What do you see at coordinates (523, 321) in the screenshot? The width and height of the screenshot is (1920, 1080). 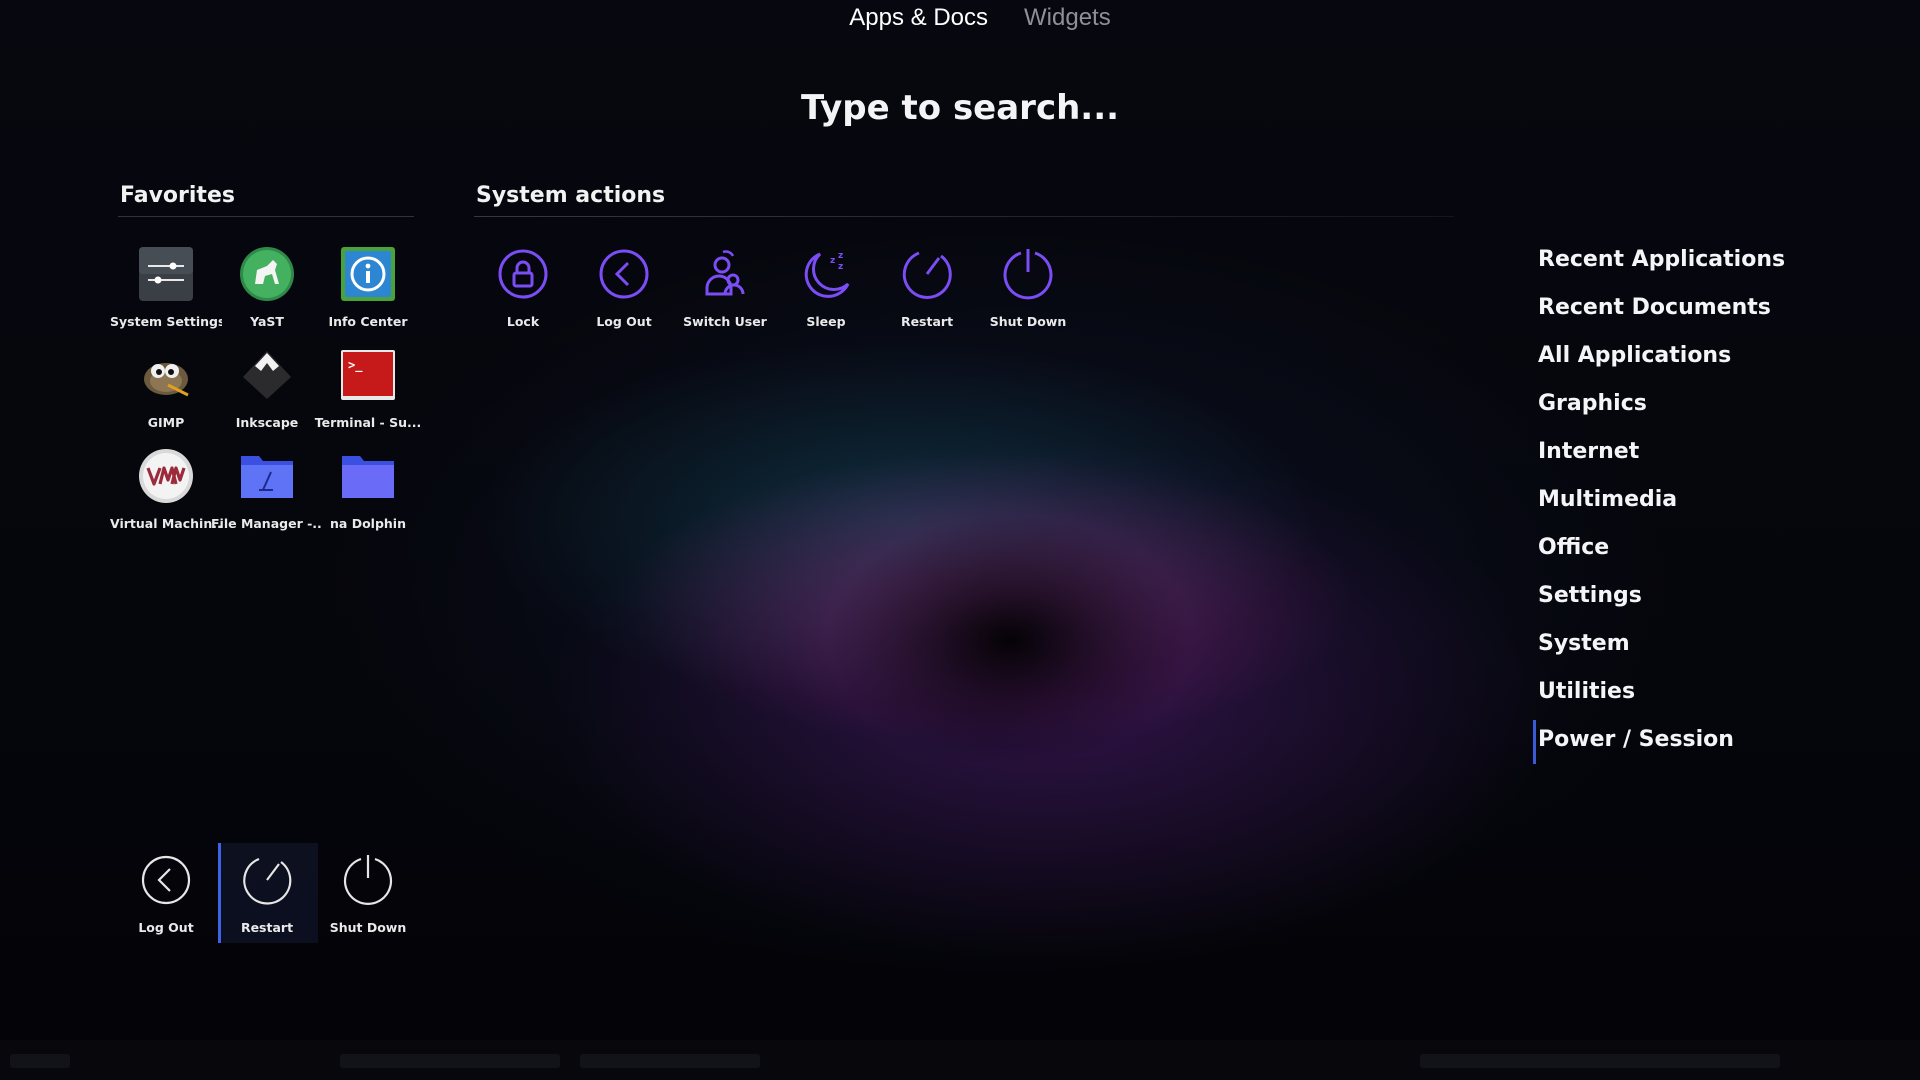 I see `action-label: Lock` at bounding box center [523, 321].